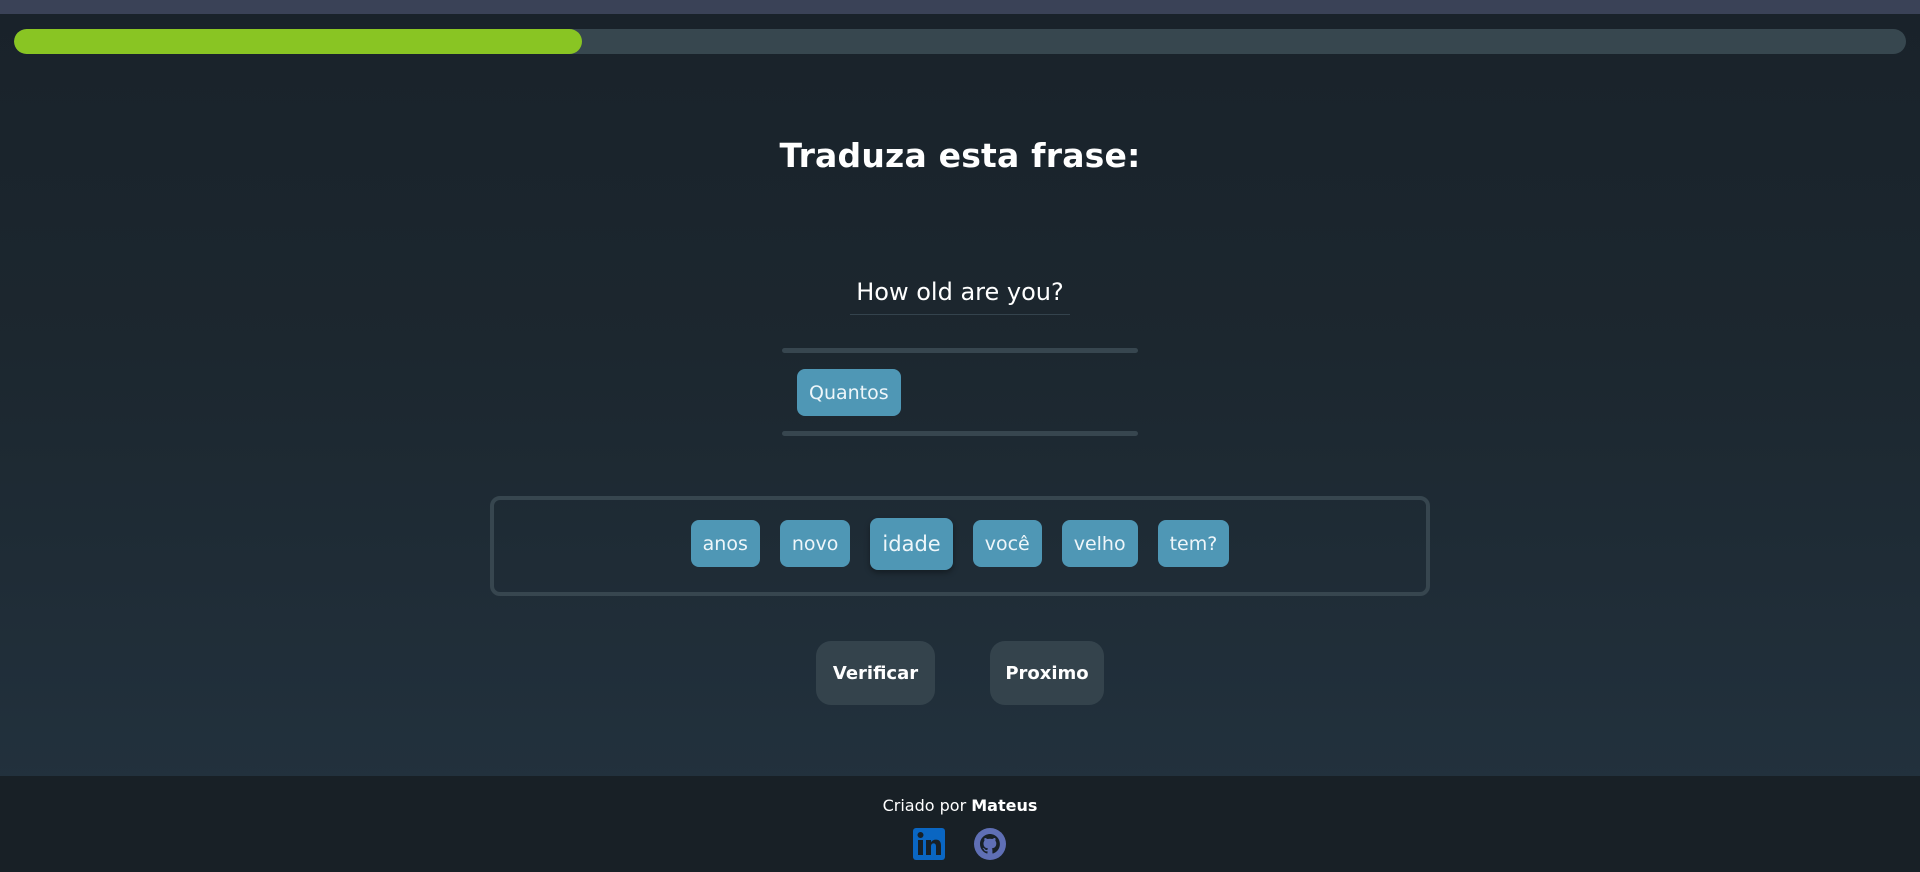  I want to click on word-bank-chips: anos novo idade você velho tem?, so click(960, 544).